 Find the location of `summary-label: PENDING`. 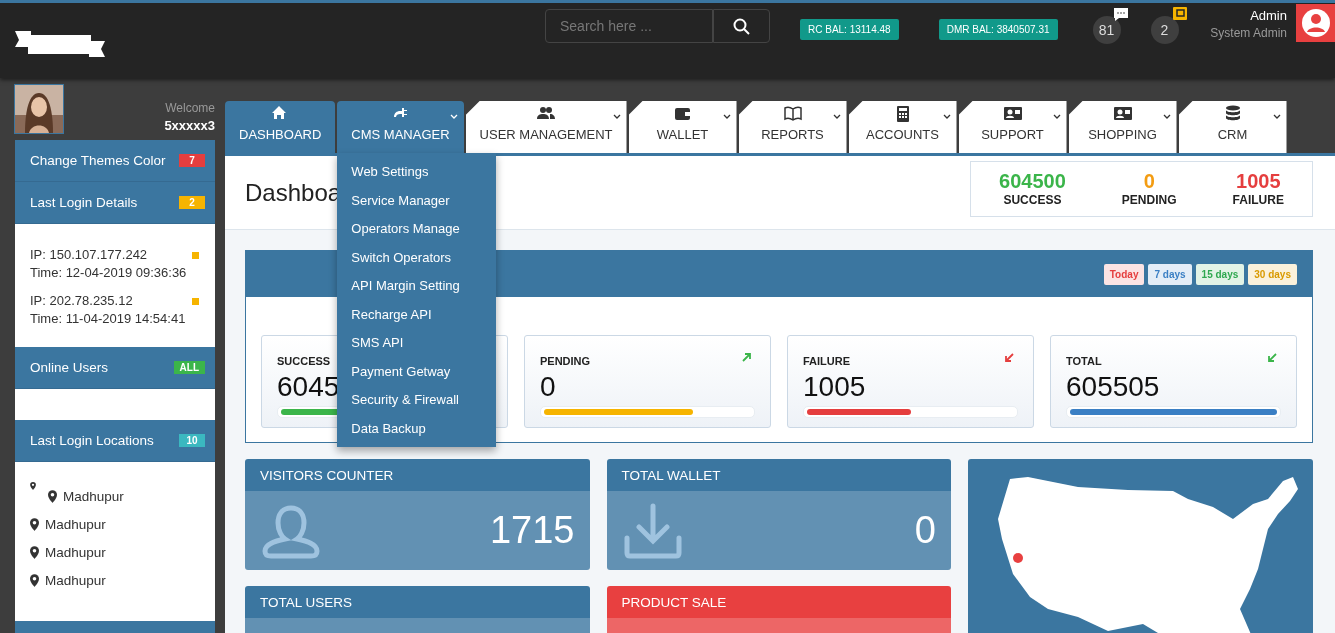

summary-label: PENDING is located at coordinates (1149, 200).